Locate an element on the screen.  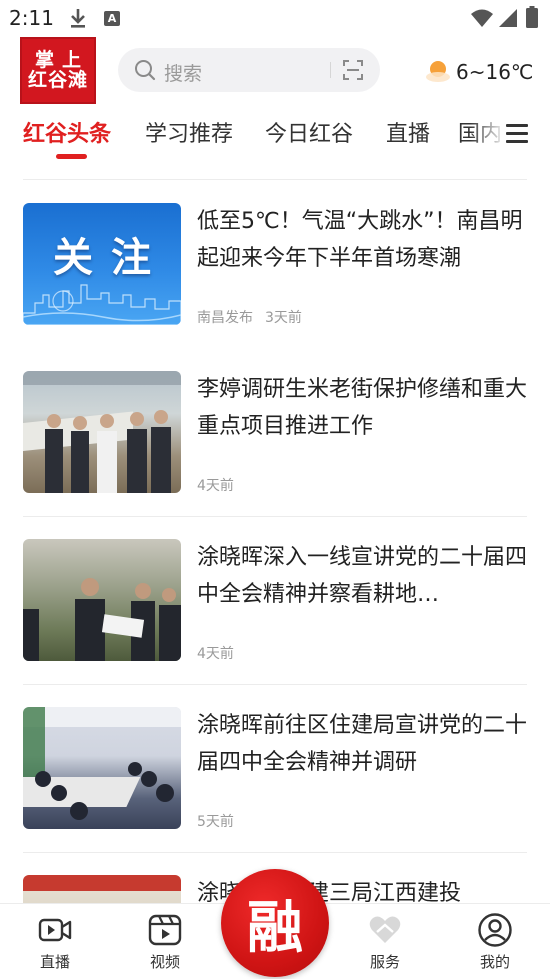
wifi-icon is located at coordinates (482, 18).